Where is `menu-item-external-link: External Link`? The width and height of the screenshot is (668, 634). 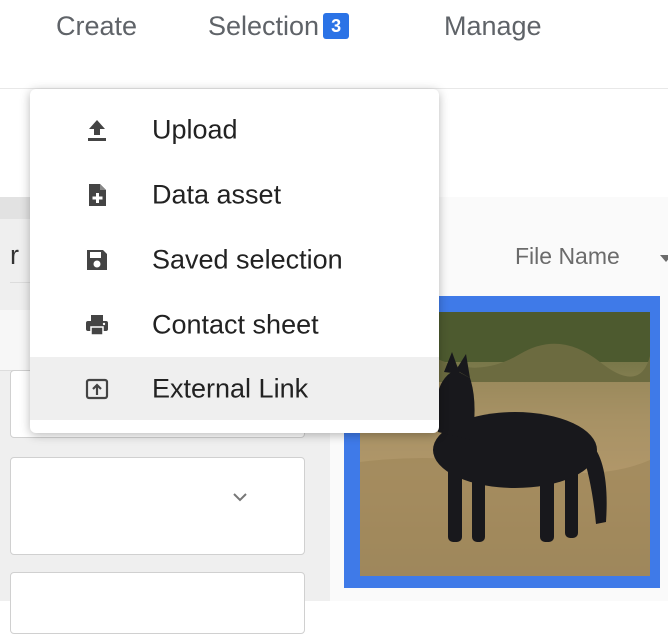
menu-item-external-link: External Link is located at coordinates (234, 388).